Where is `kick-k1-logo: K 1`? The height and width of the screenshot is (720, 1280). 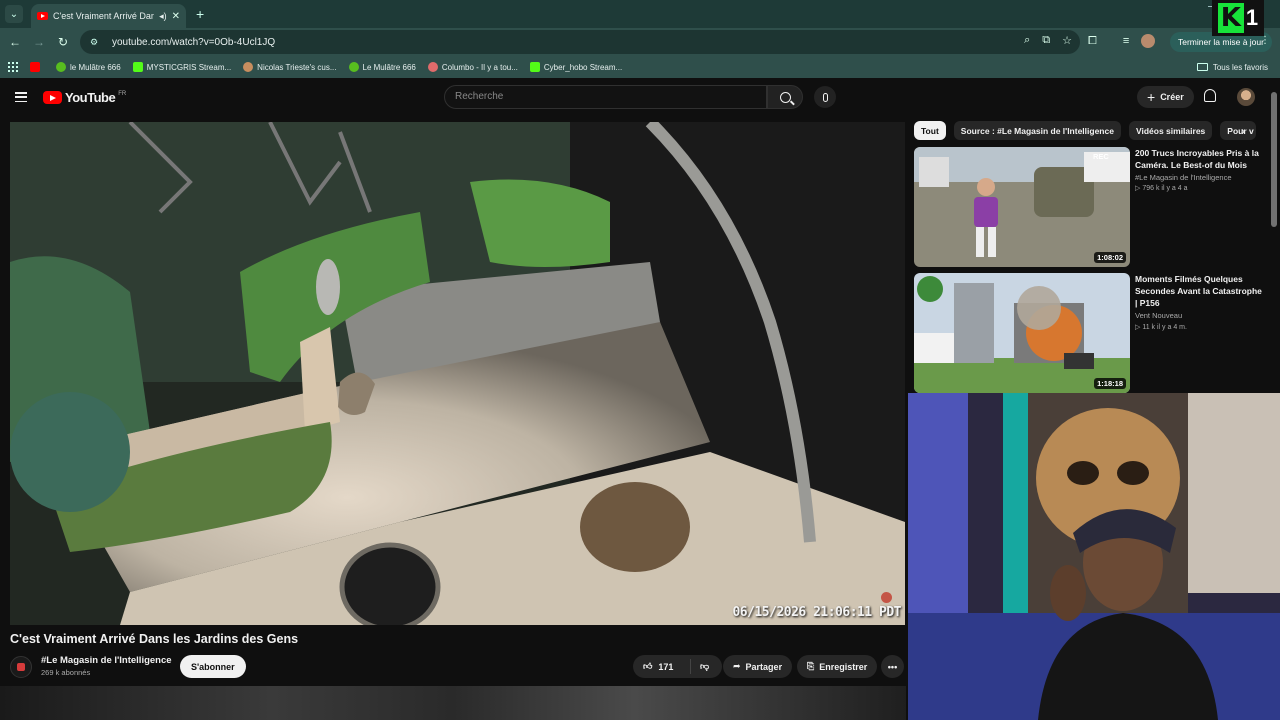 kick-k1-logo: K 1 is located at coordinates (1238, 18).